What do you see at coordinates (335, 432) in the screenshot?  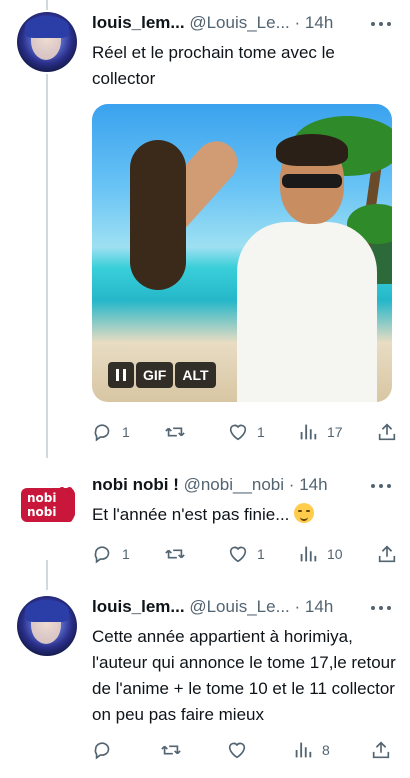 I see `view-count: 17` at bounding box center [335, 432].